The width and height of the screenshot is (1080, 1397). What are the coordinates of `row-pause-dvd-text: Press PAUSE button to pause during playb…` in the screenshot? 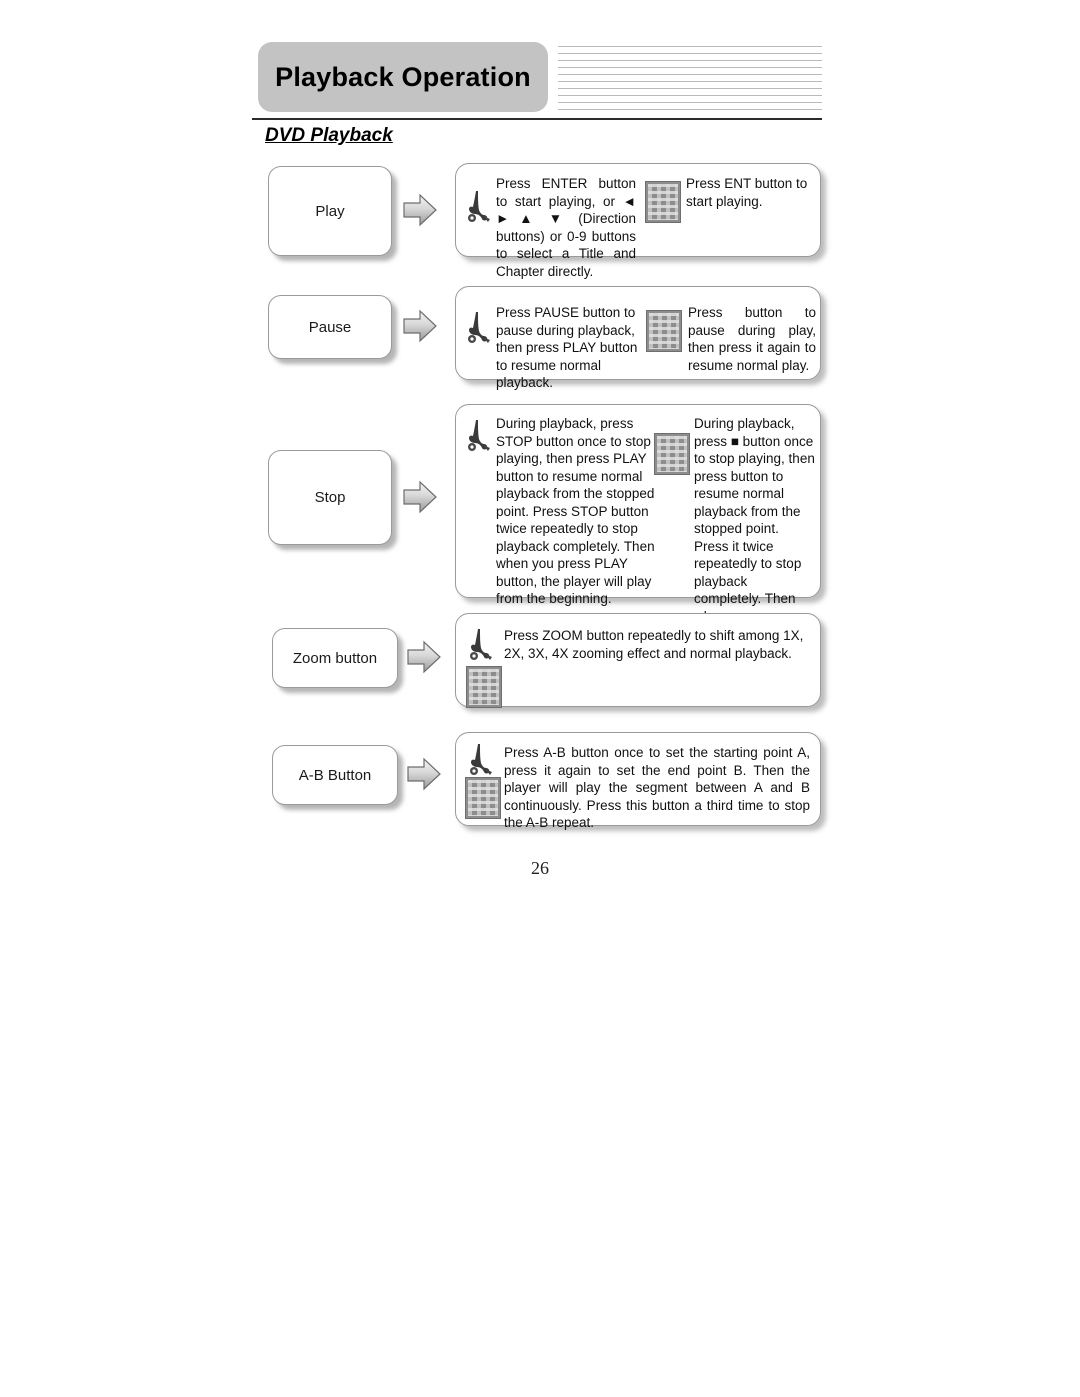 It's located at (567, 347).